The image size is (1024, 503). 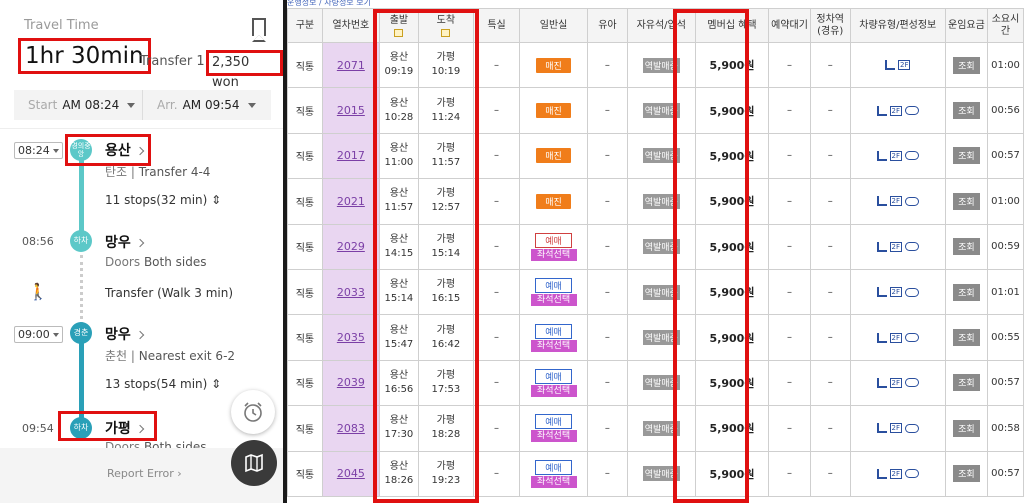 I want to click on stop-time-3: 09:00, so click(x=38, y=334).